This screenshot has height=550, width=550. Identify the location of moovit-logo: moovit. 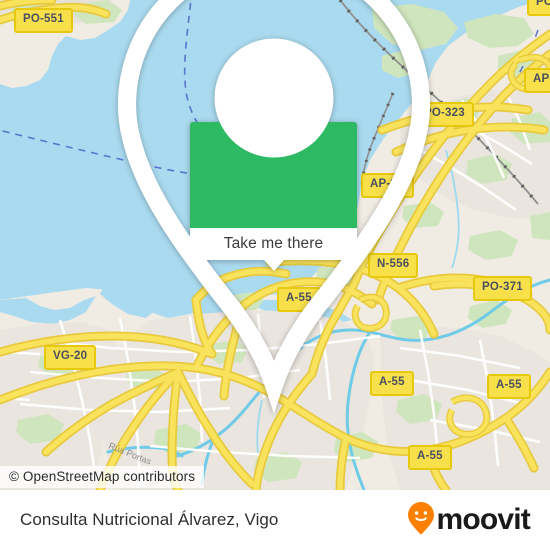
(469, 520).